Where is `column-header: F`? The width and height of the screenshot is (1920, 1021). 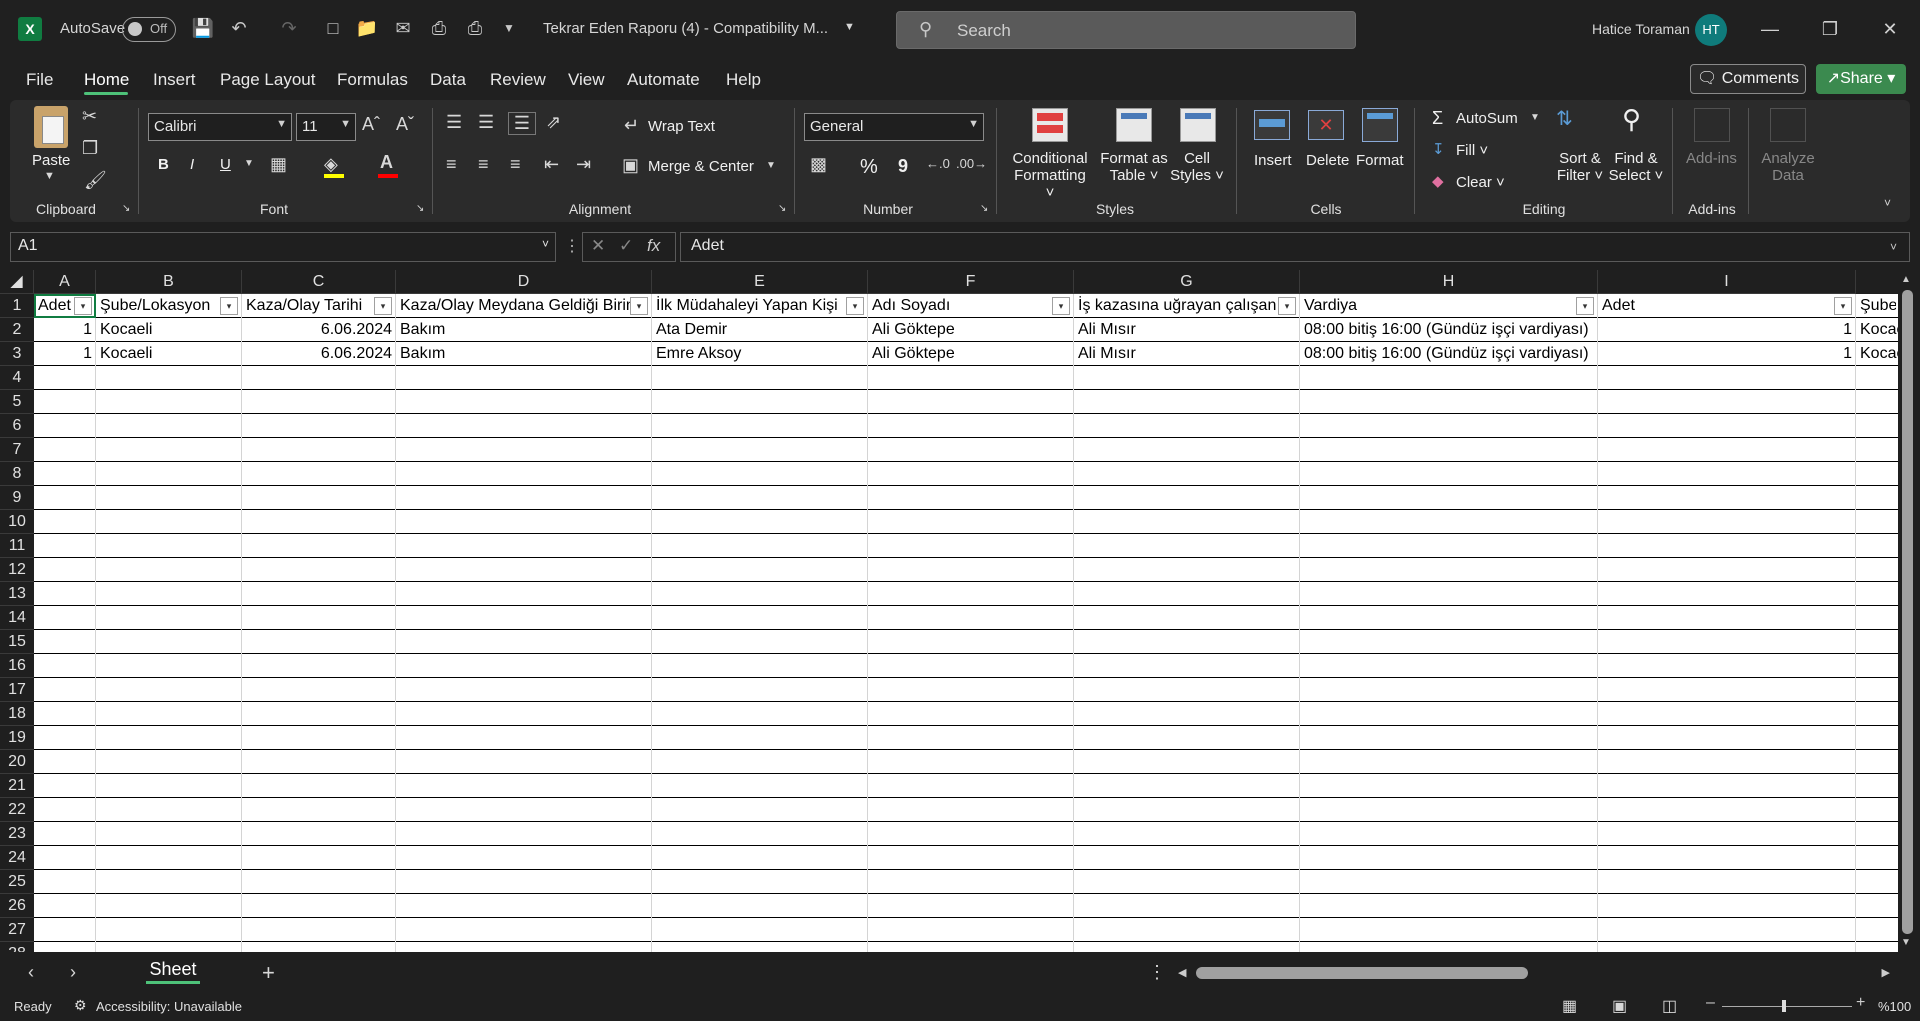 column-header: F is located at coordinates (971, 282).